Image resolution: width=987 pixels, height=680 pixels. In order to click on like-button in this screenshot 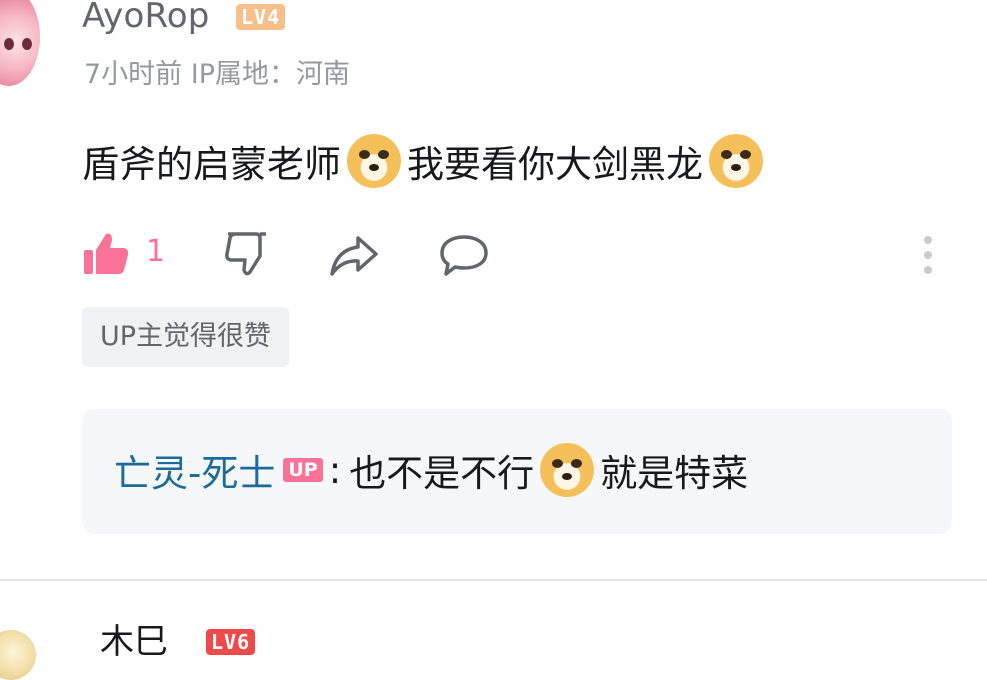, I will do `click(106, 256)`.